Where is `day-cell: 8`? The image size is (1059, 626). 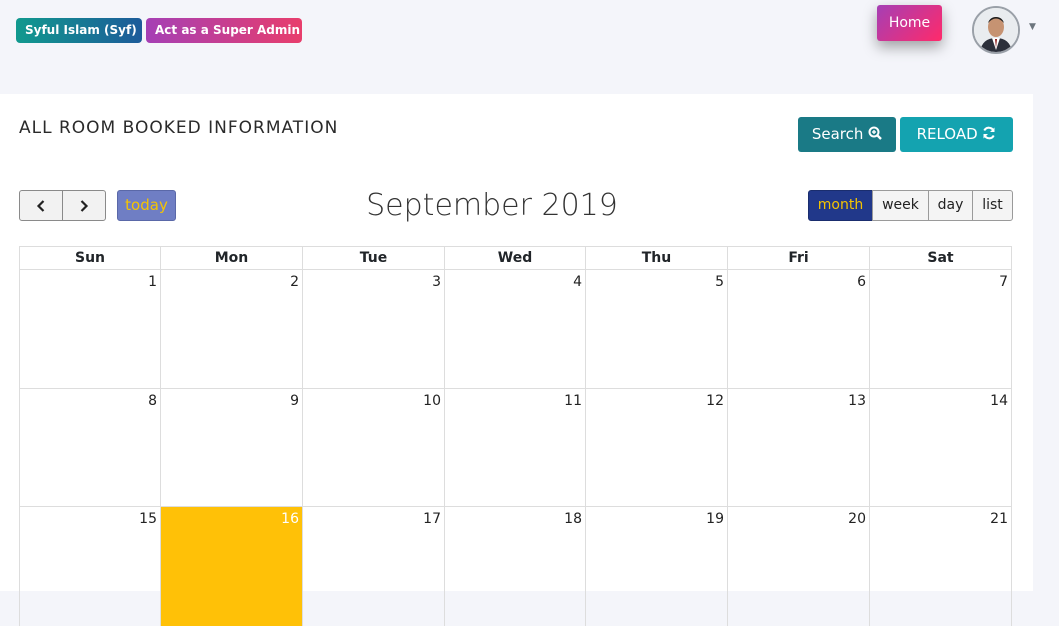 day-cell: 8 is located at coordinates (89, 447).